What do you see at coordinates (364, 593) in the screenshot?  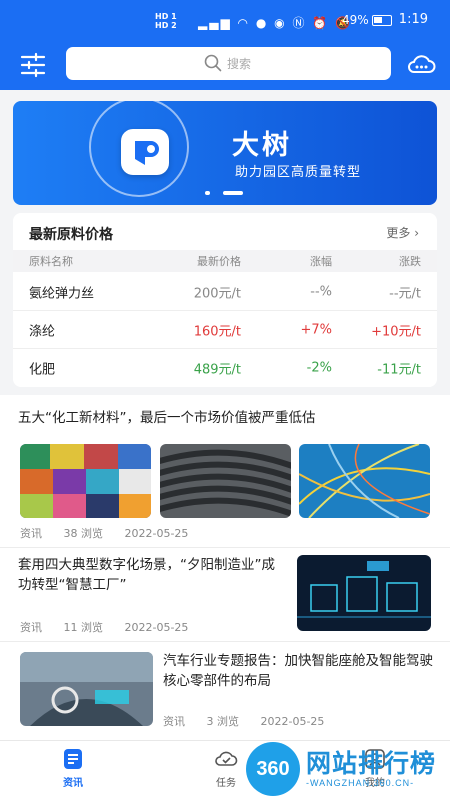 I see `news-image-digital-factory` at bounding box center [364, 593].